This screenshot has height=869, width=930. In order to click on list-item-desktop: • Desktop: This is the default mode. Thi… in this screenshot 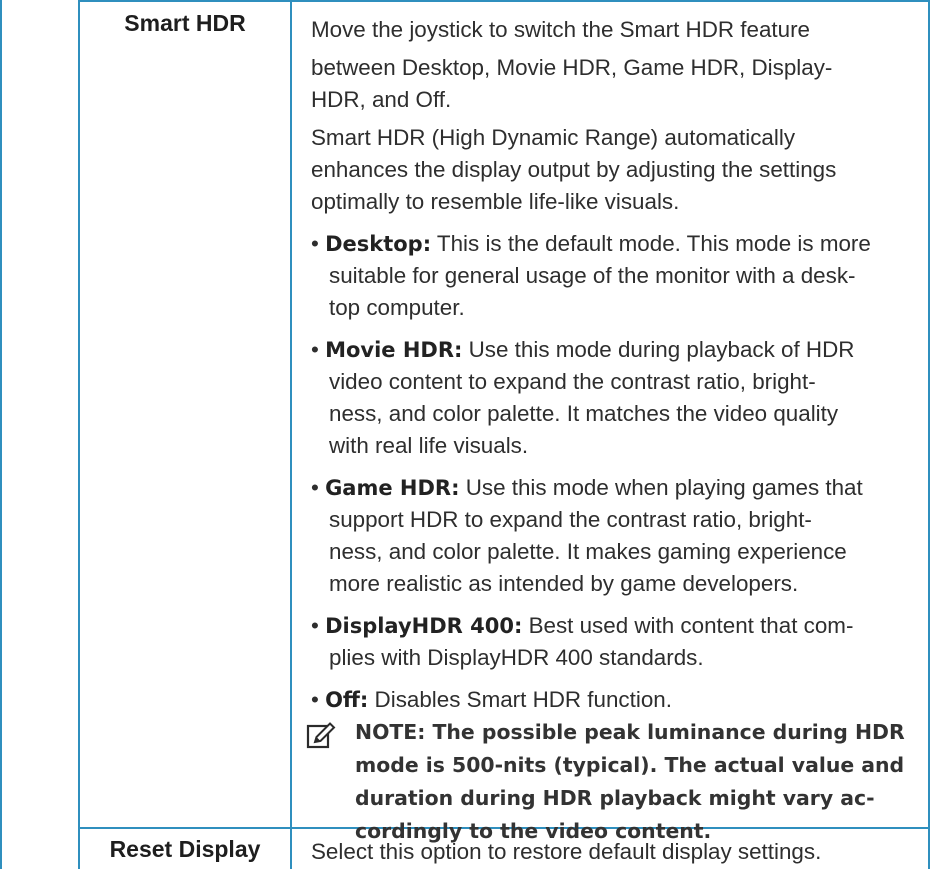, I will do `click(591, 275)`.